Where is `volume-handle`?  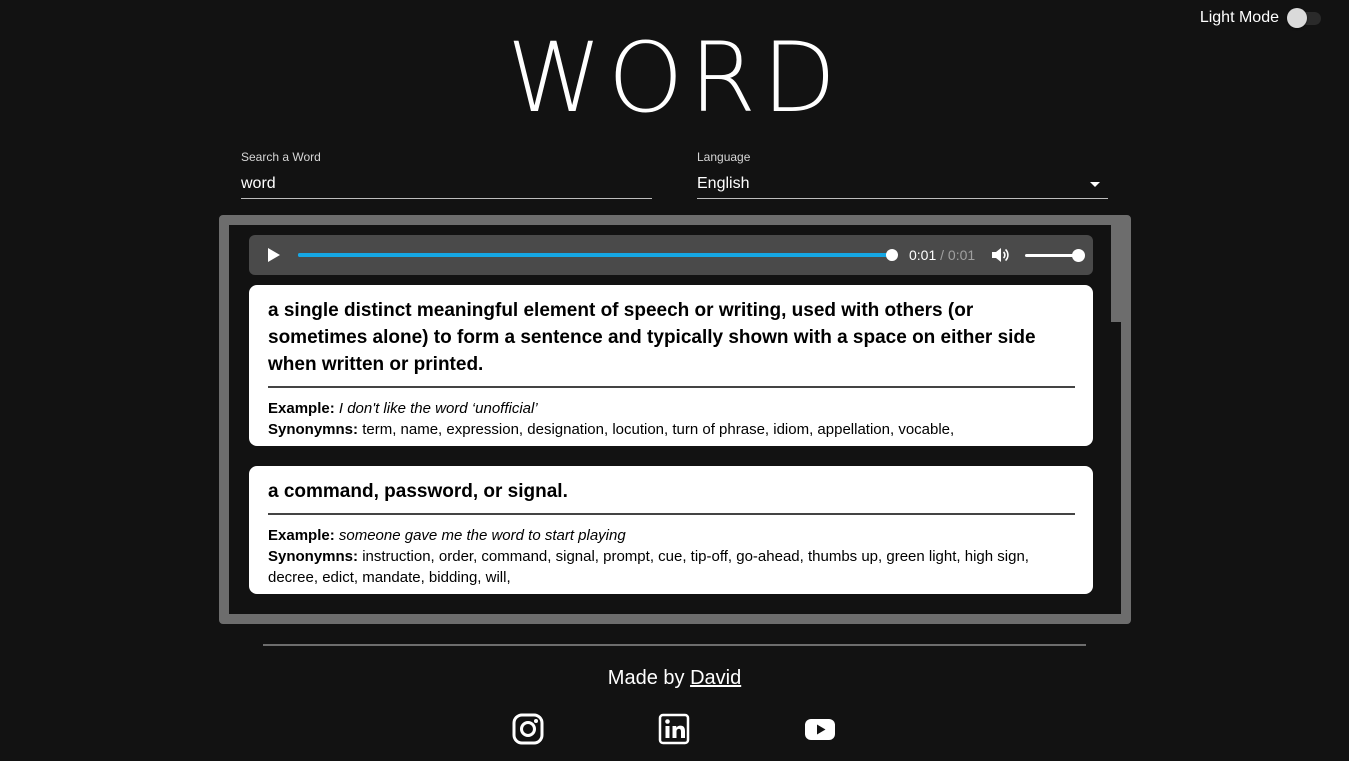 volume-handle is located at coordinates (1079, 255).